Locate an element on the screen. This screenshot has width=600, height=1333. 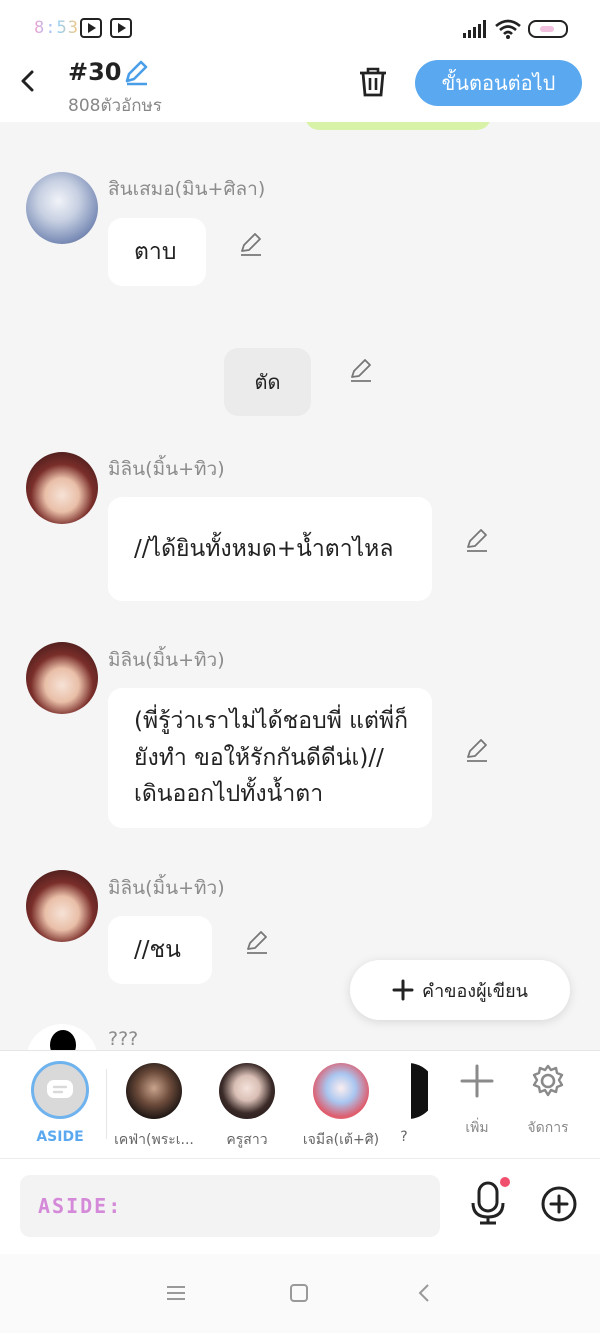
aside-chat-icon is located at coordinates (60, 1089).